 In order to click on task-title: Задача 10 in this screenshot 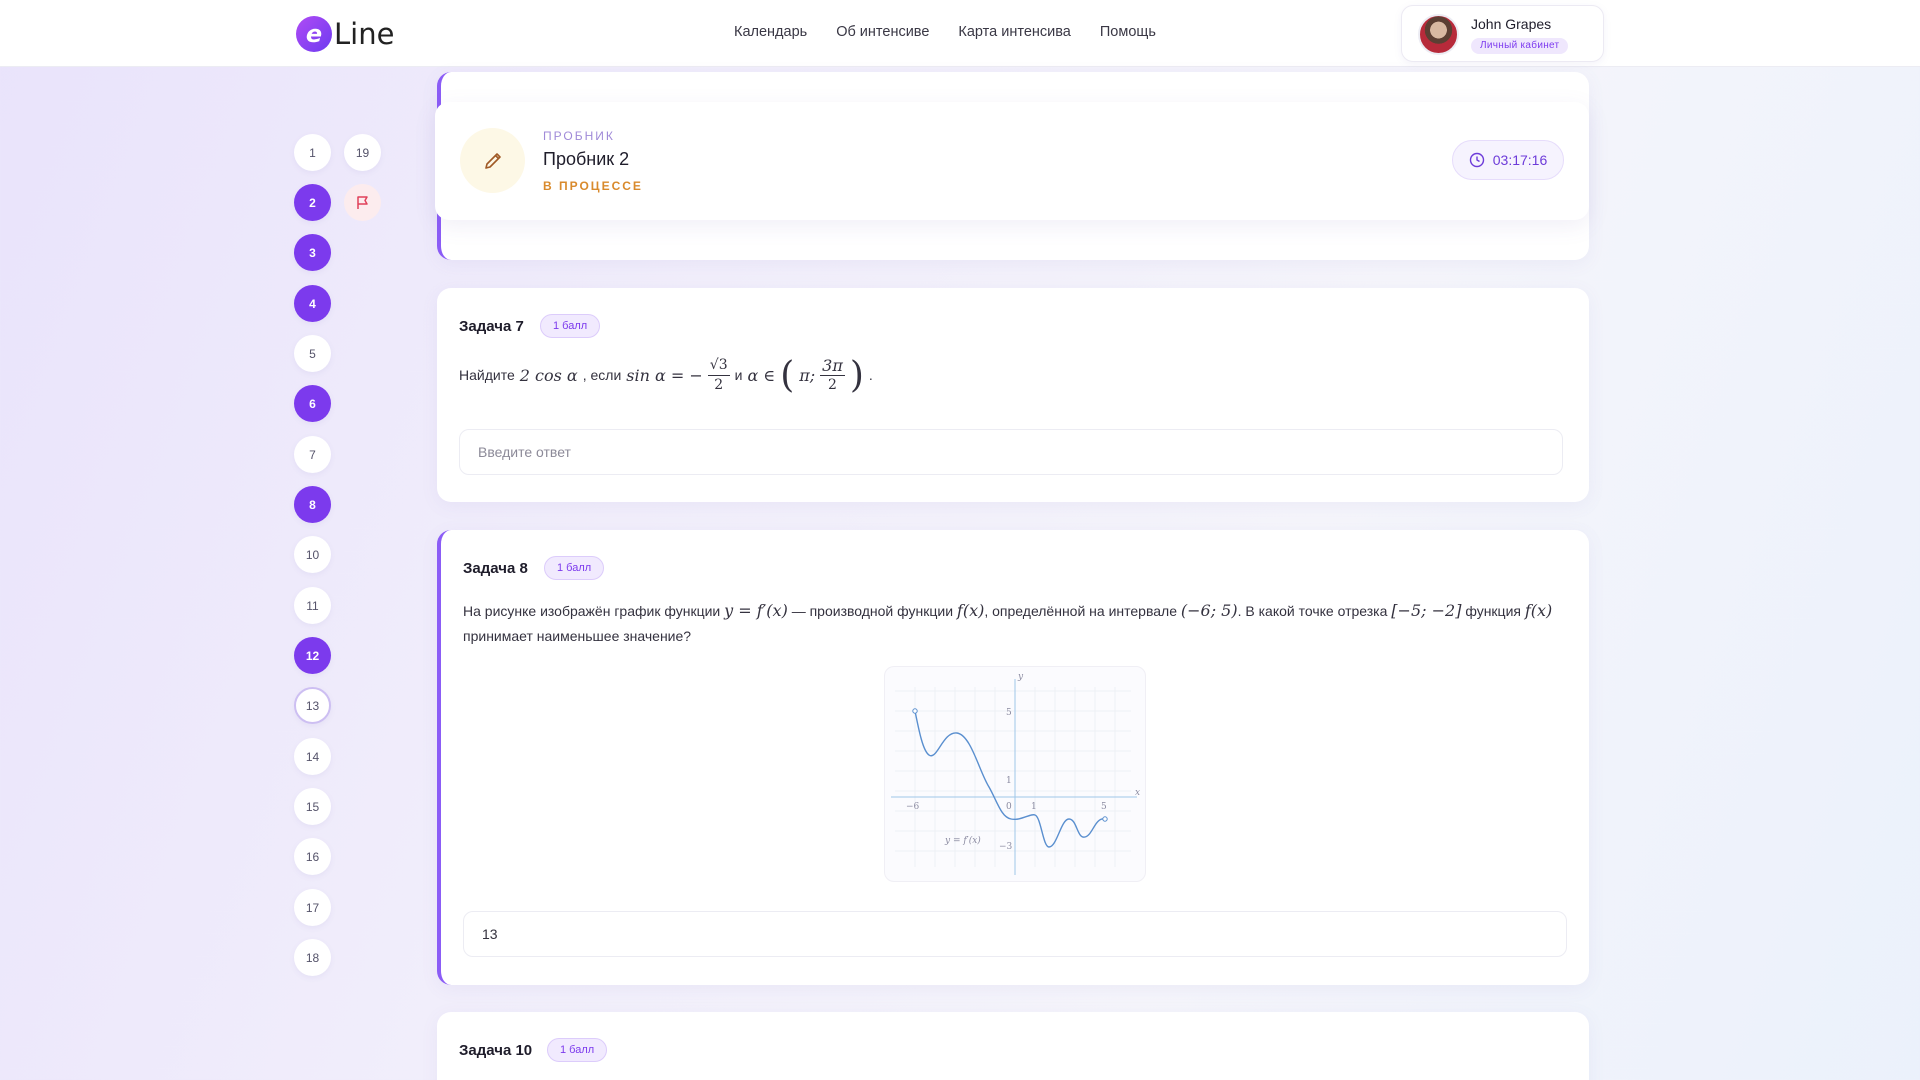, I will do `click(496, 1050)`.